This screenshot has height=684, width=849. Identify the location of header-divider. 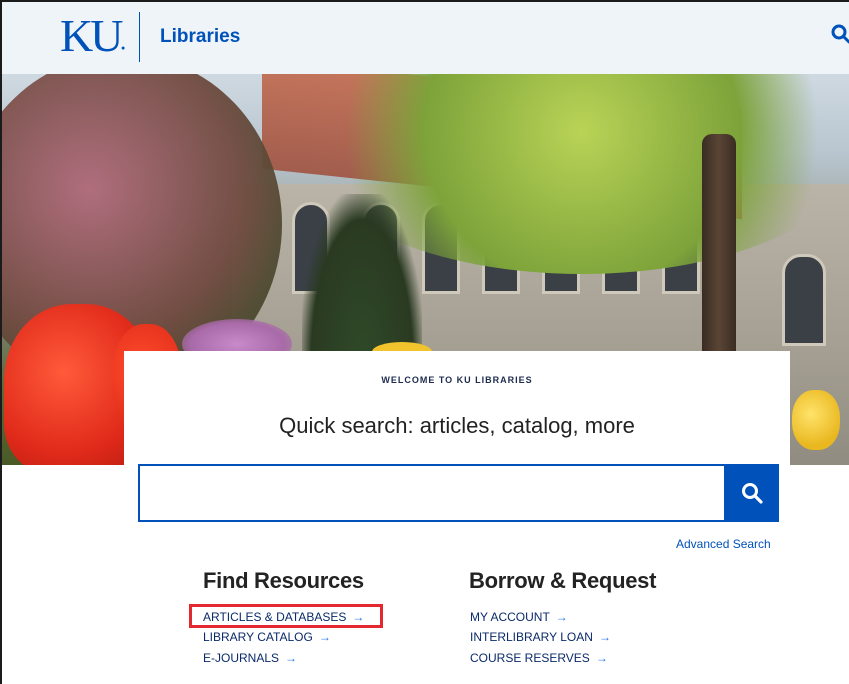
(139, 37).